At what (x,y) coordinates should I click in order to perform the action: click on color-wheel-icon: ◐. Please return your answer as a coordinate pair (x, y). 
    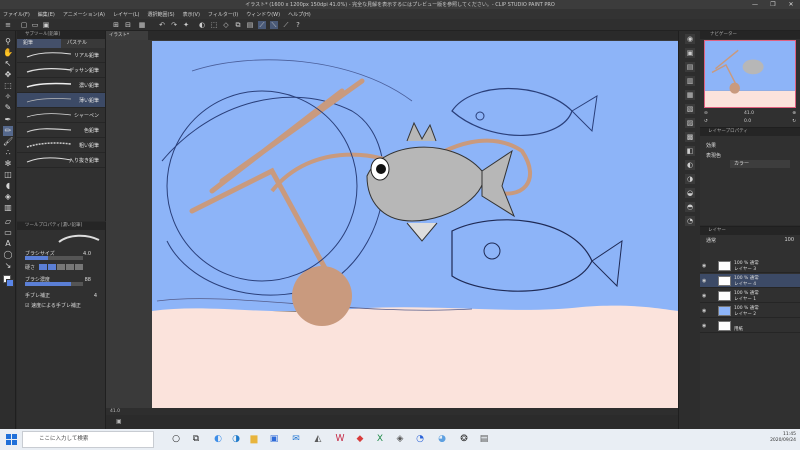
    Looking at the image, I should click on (690, 165).